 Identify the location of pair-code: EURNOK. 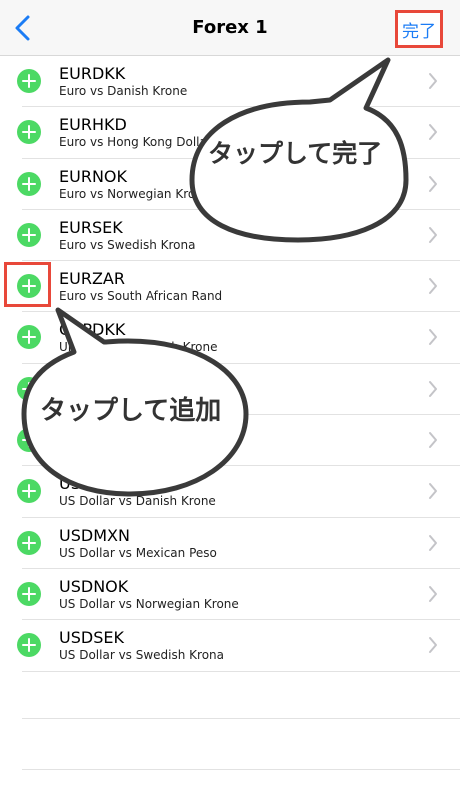
(93, 176).